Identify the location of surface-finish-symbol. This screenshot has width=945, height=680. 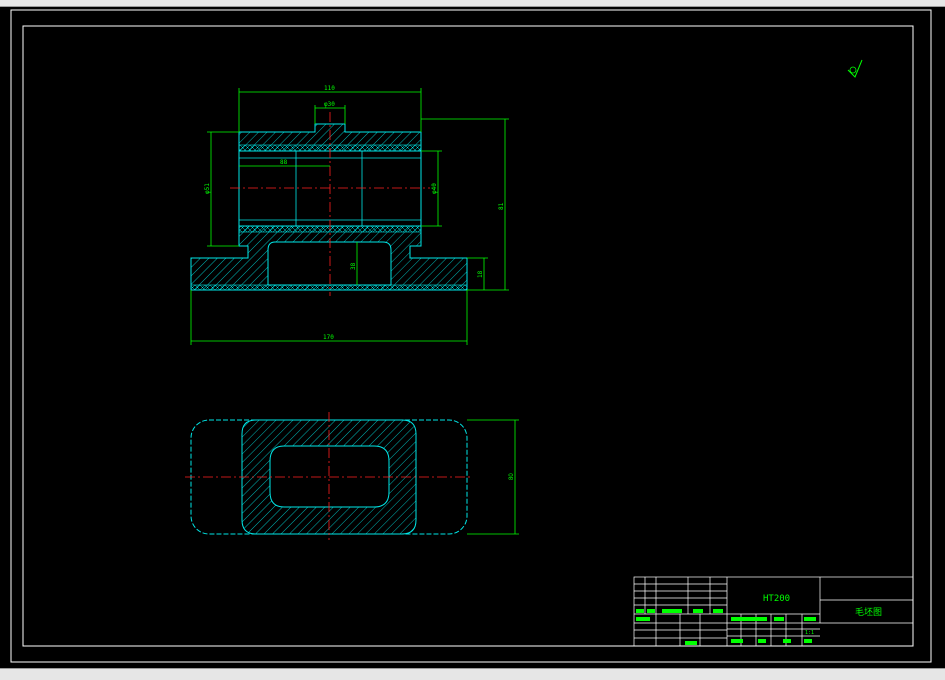
(855, 68).